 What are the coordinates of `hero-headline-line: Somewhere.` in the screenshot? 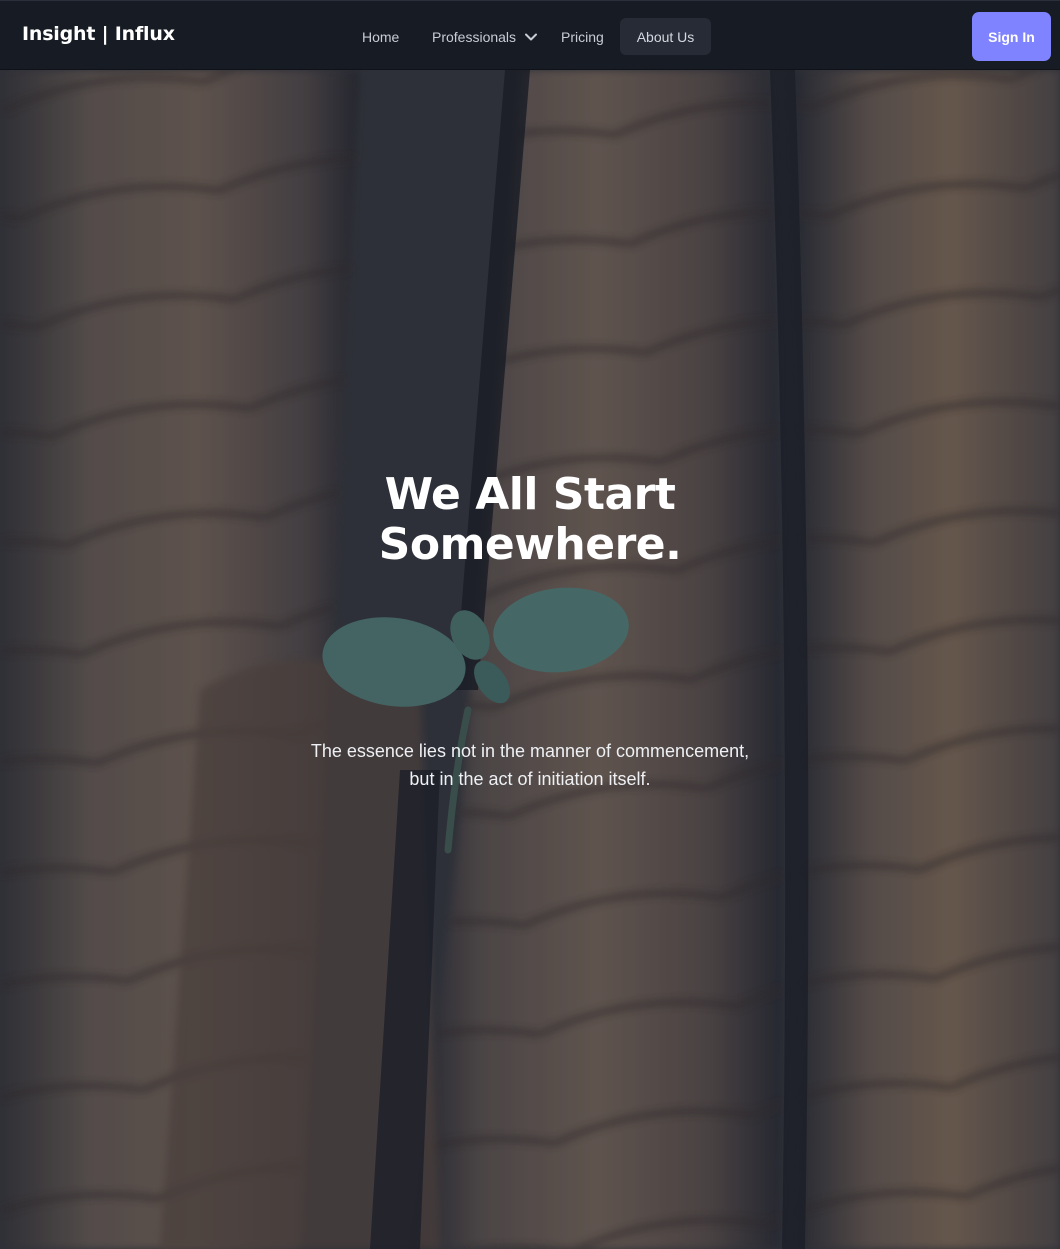 It's located at (530, 544).